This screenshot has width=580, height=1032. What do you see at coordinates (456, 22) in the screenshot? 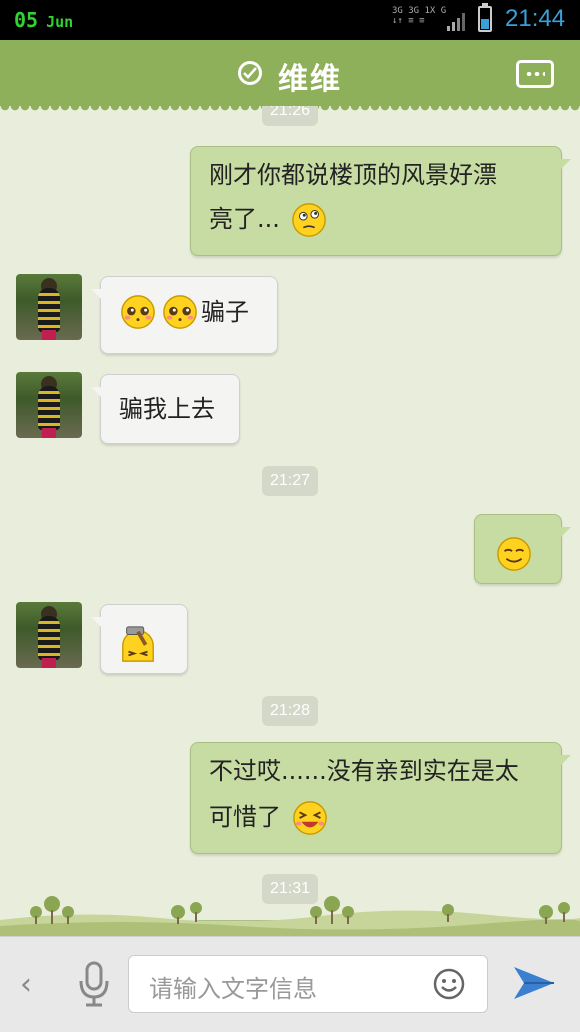
I see `signal-icon` at bounding box center [456, 22].